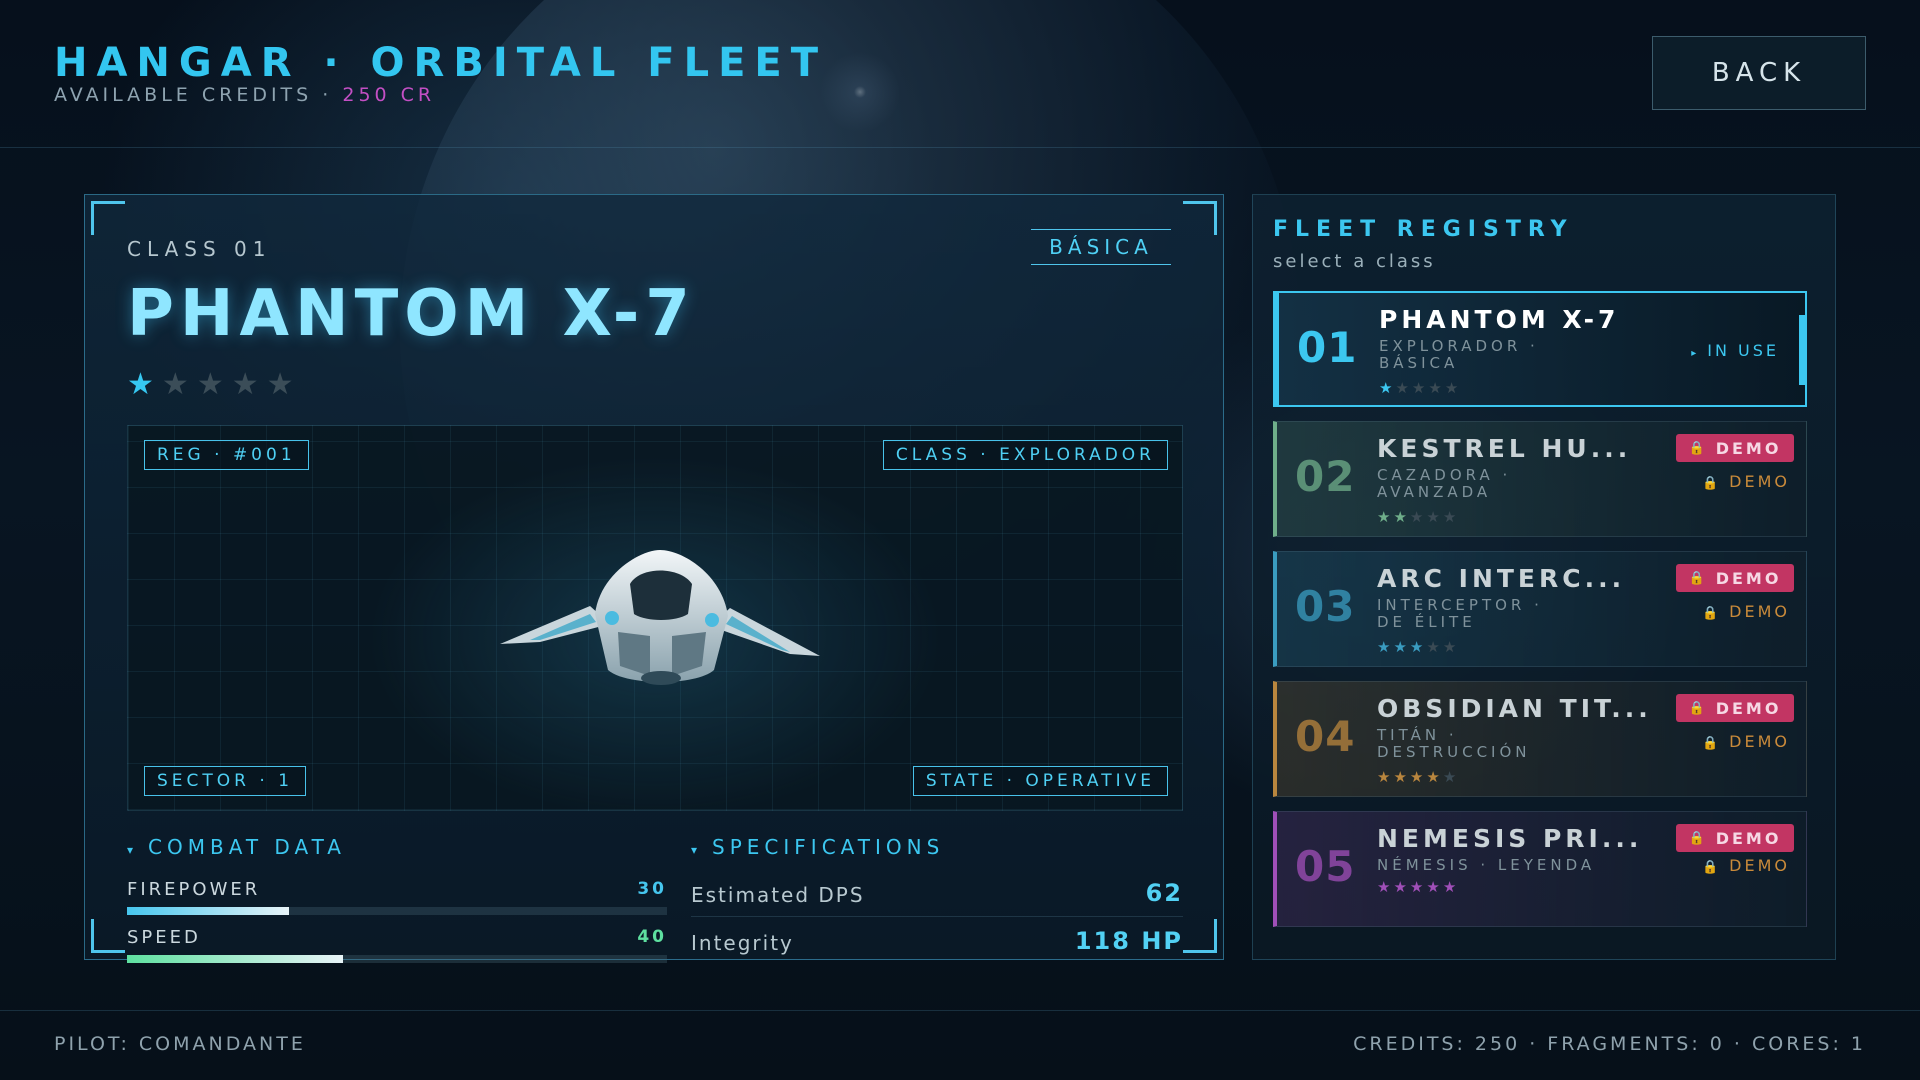  What do you see at coordinates (1460, 613) in the screenshot?
I see `slot-class: INTERCEPTOR · DE ÉLITE` at bounding box center [1460, 613].